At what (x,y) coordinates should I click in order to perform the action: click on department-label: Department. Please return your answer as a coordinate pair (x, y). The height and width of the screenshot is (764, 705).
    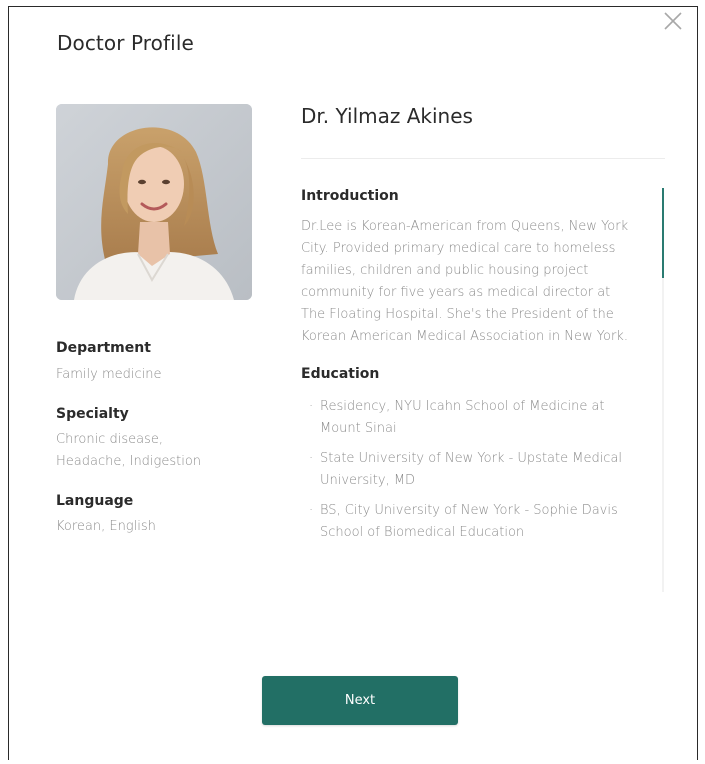
    Looking at the image, I should click on (103, 348).